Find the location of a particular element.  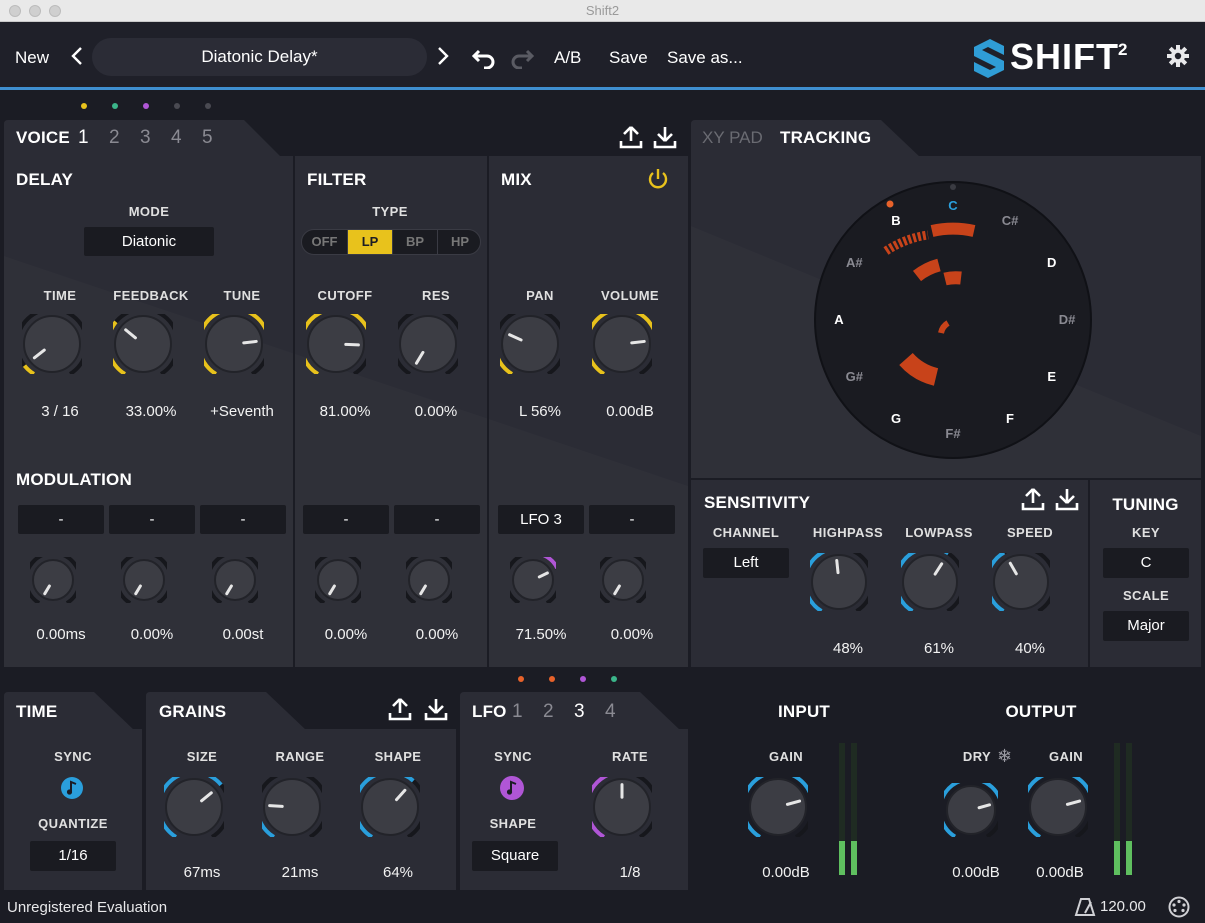

note-label: G is located at coordinates (896, 418).